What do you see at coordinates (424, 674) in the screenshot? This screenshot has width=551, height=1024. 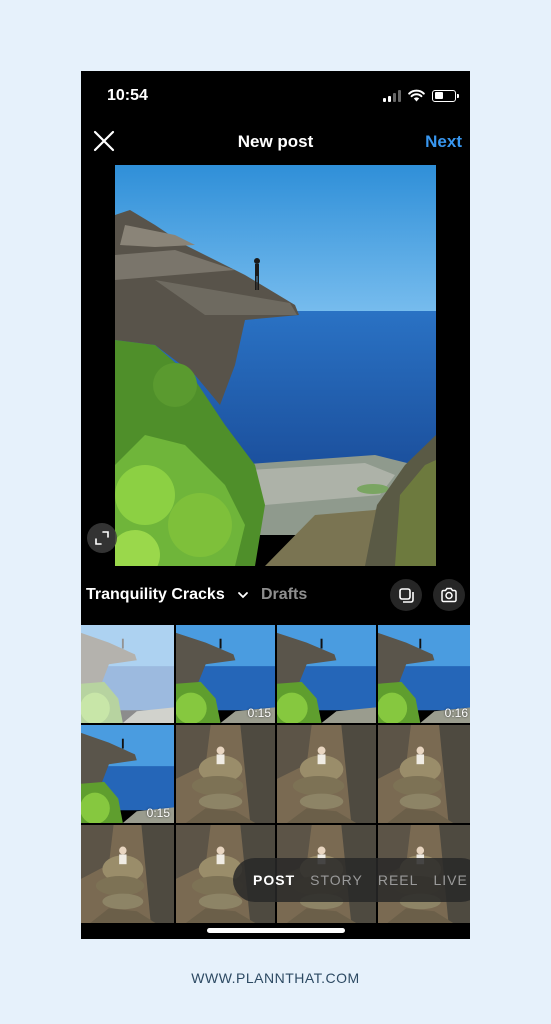 I see `gallery-thumbnail: 0:16` at bounding box center [424, 674].